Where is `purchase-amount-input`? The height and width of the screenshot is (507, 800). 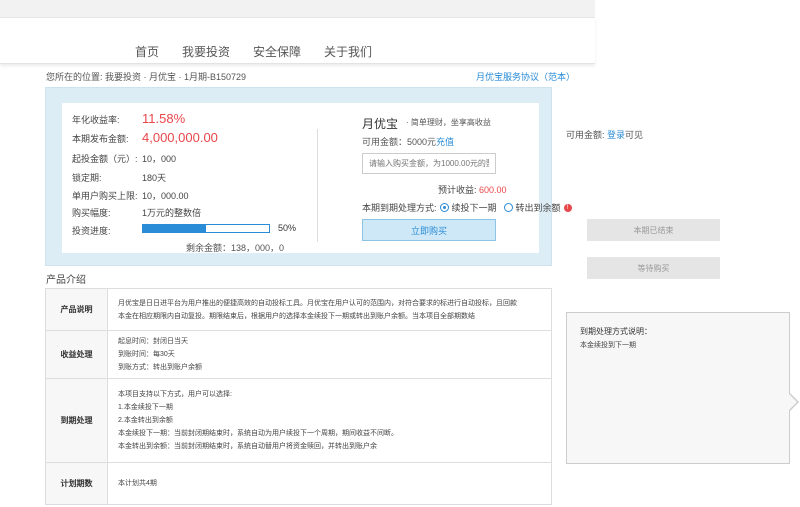
purchase-amount-input is located at coordinates (429, 163).